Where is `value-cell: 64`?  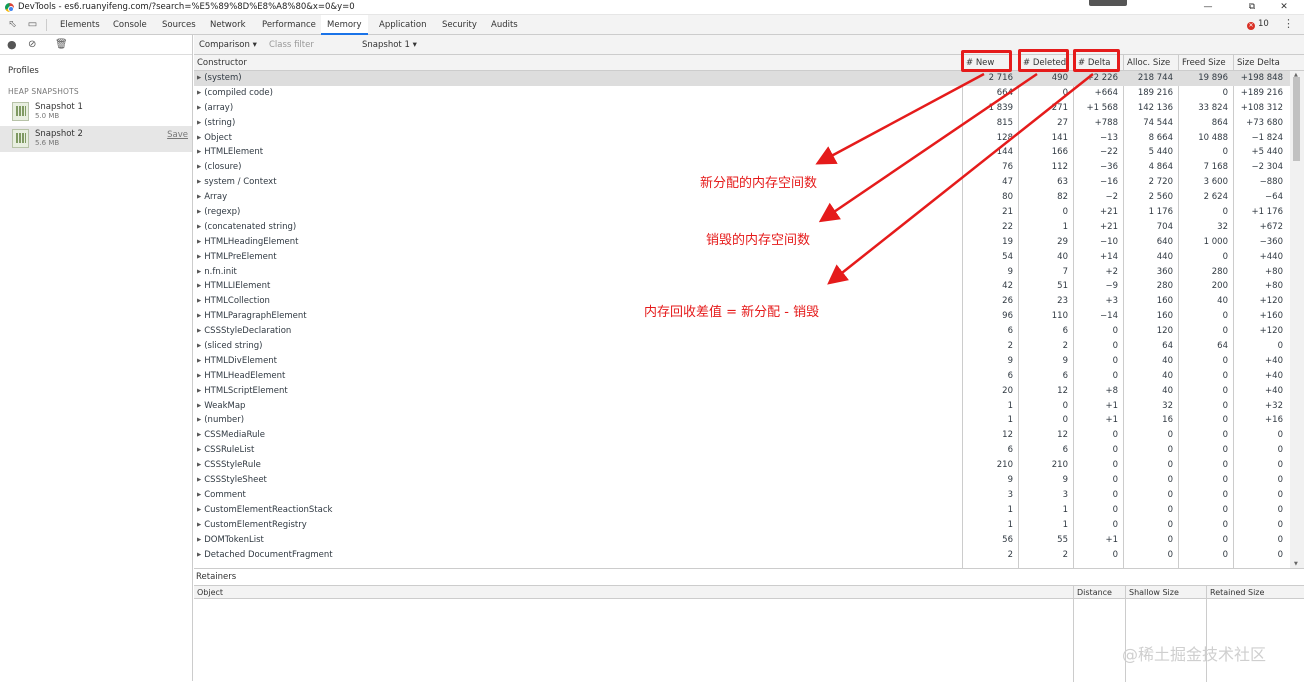 value-cell: 64 is located at coordinates (1167, 346).